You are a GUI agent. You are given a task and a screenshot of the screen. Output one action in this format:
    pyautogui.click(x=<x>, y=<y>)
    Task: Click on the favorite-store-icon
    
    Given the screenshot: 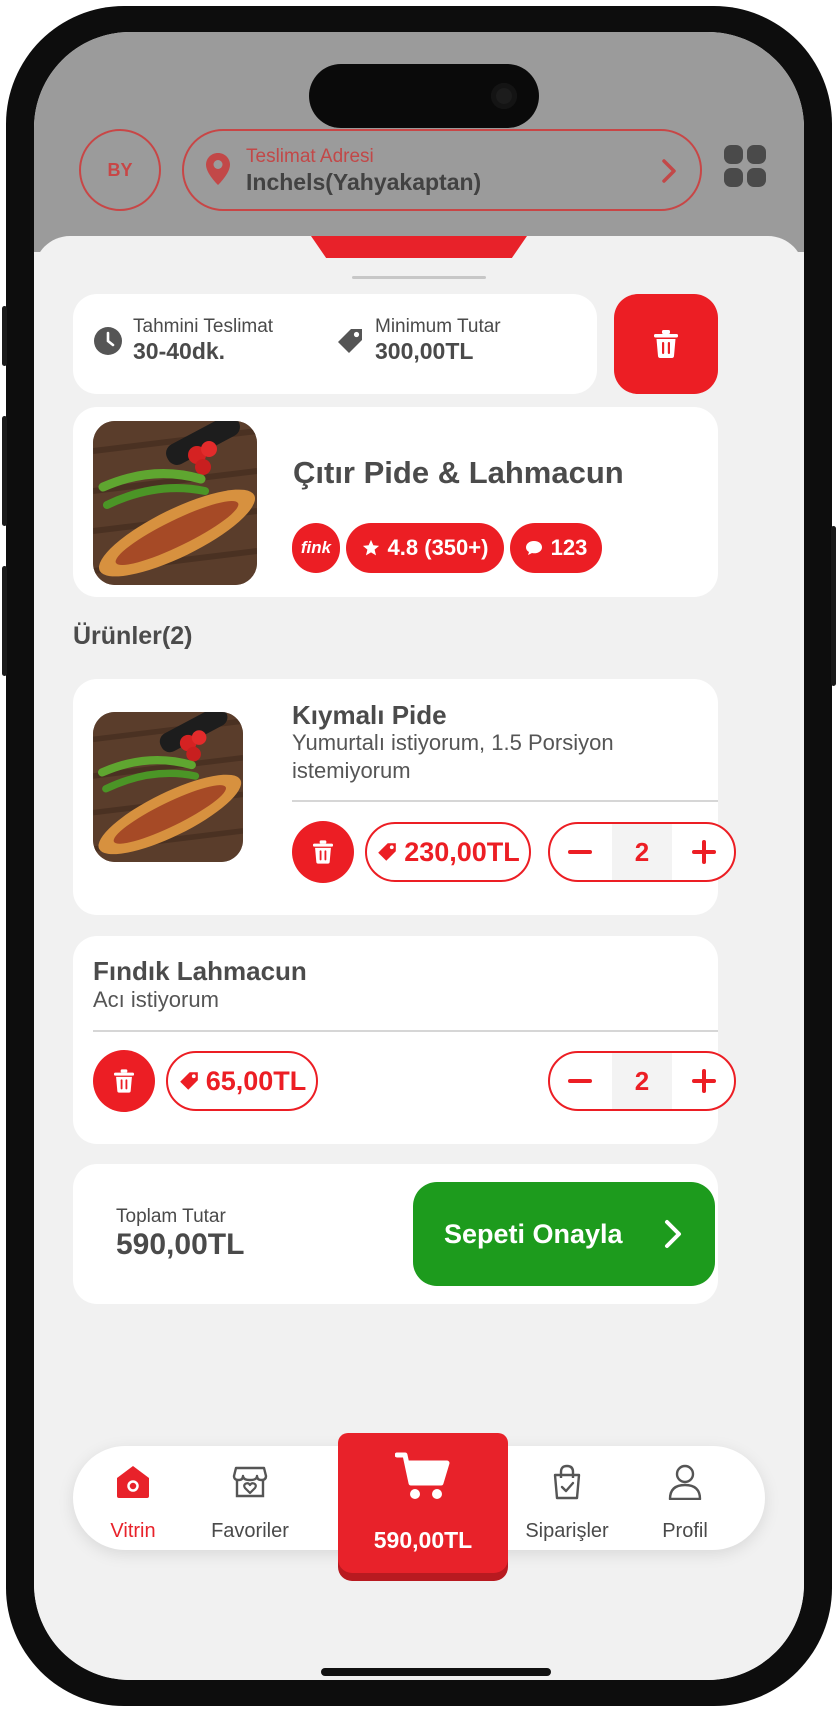 What is the action you would take?
    pyautogui.click(x=250, y=1482)
    